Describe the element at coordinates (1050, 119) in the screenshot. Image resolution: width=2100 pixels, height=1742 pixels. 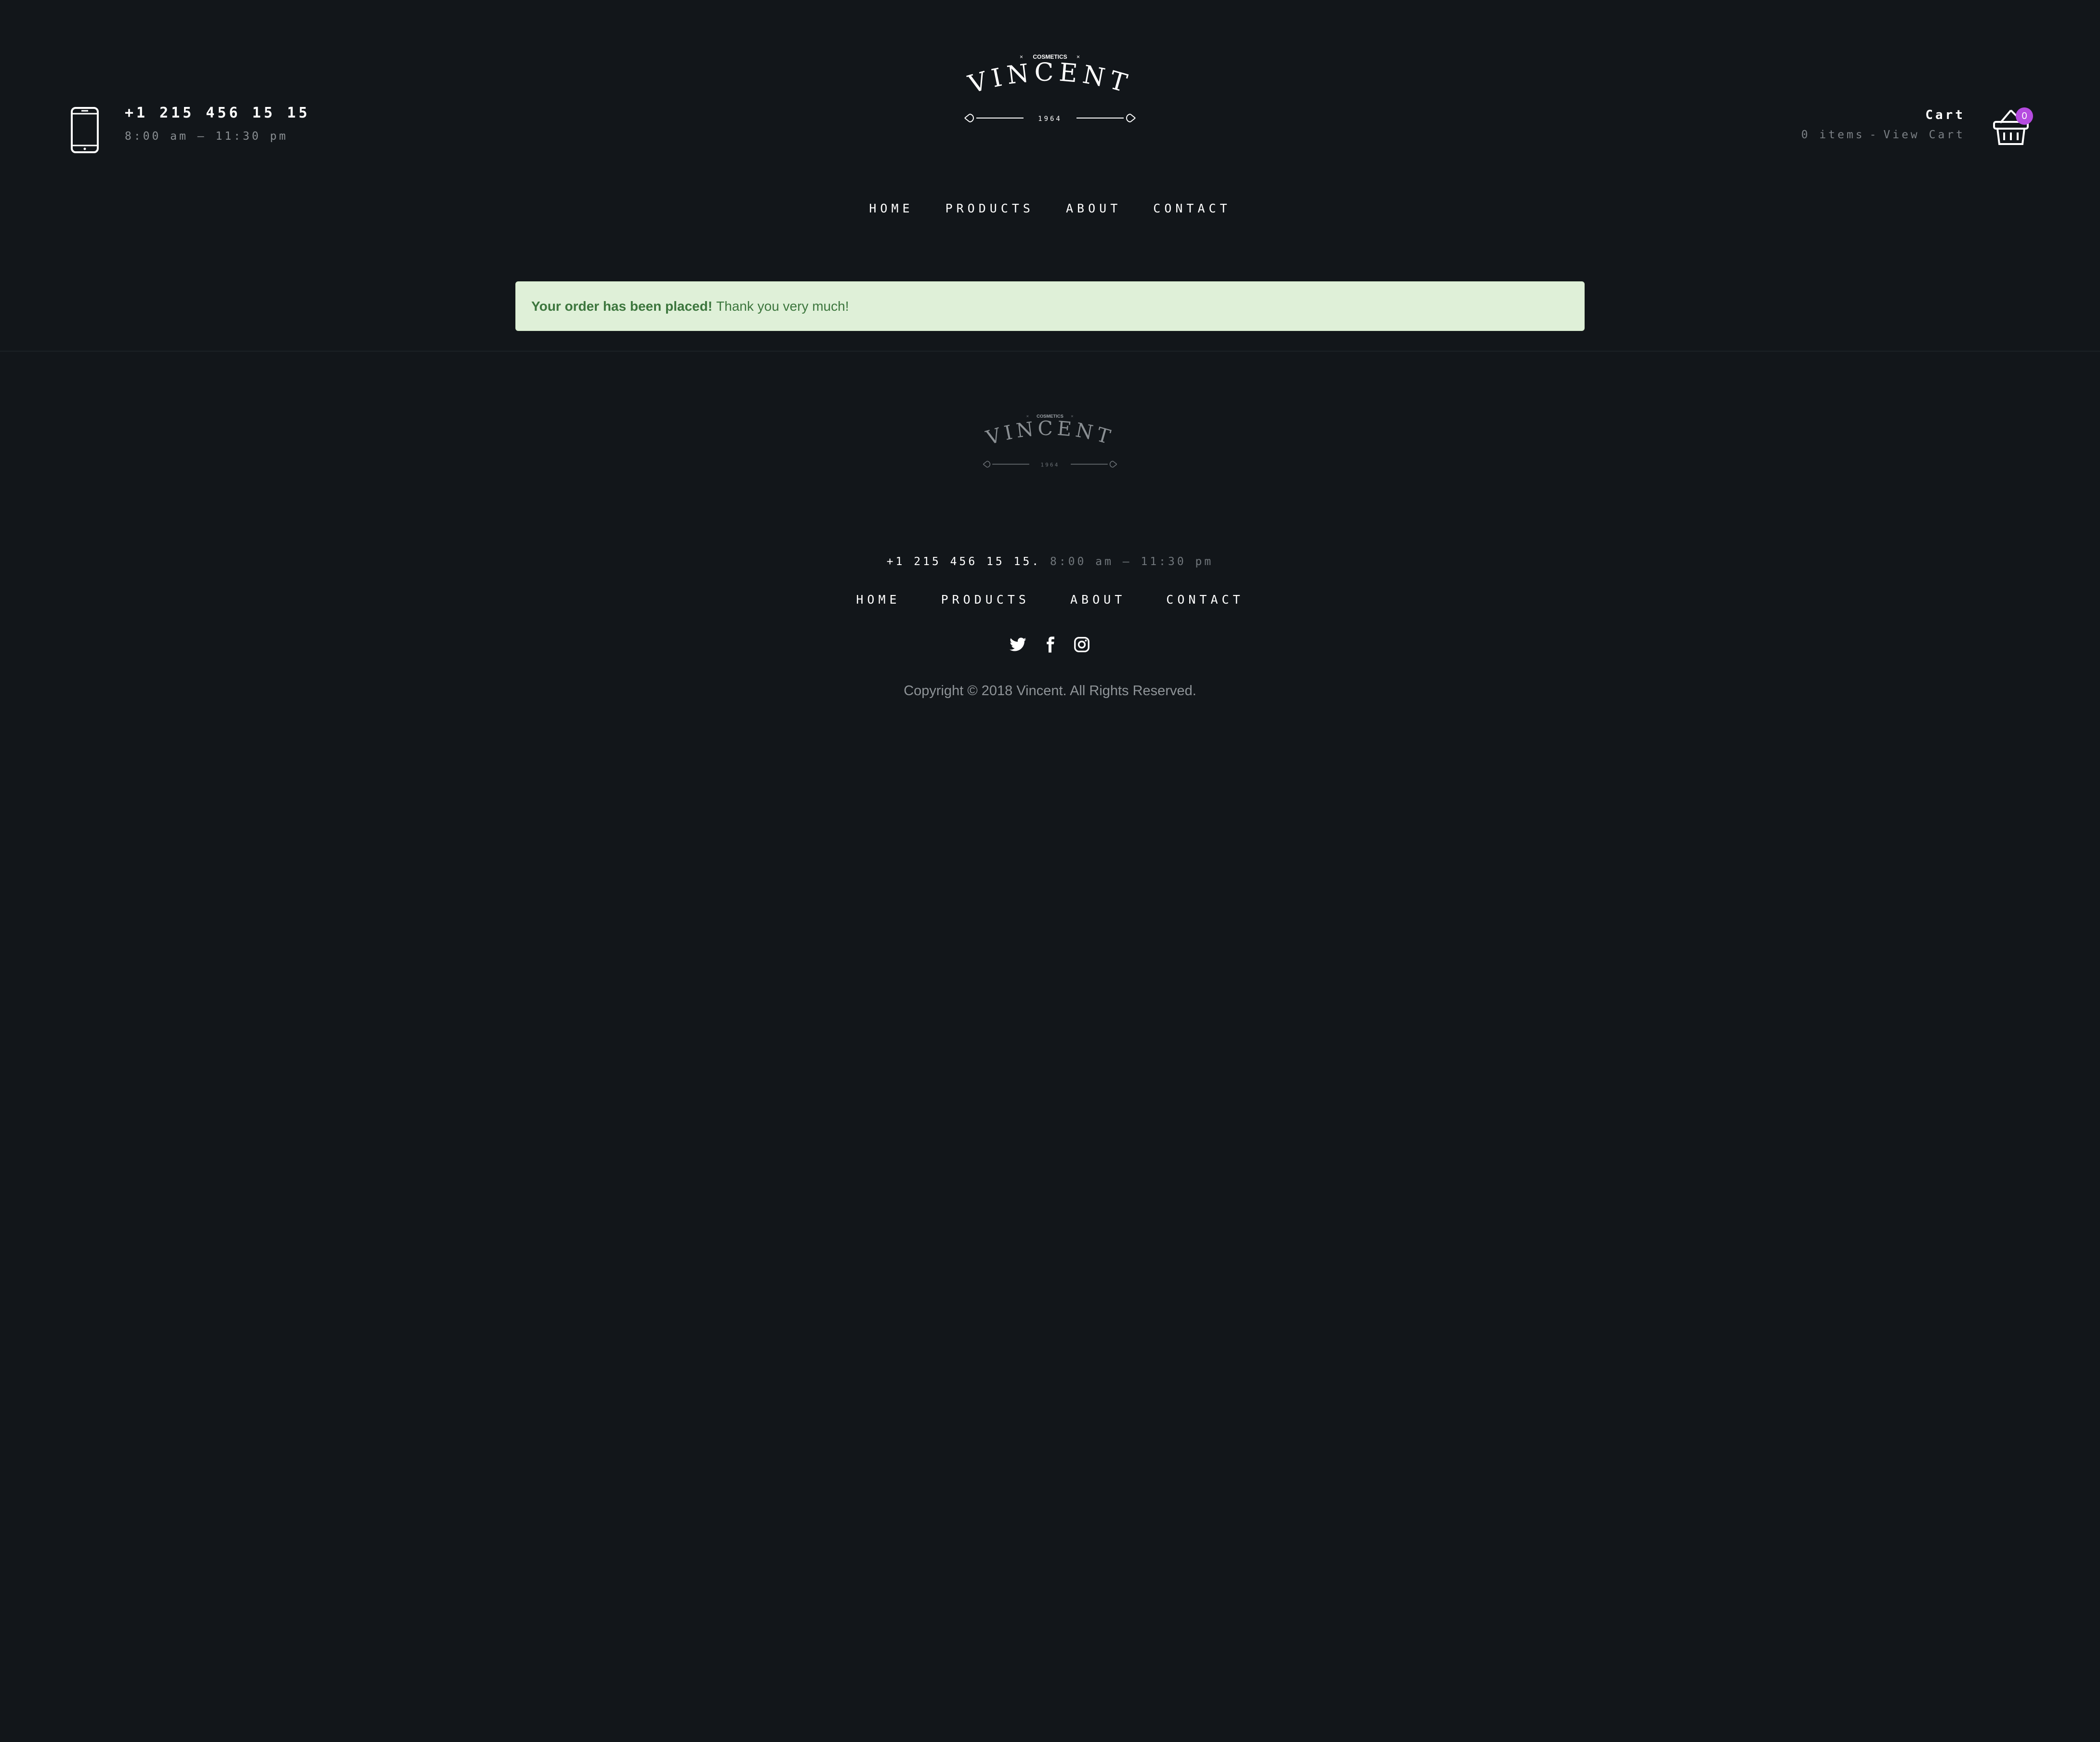
I see `logo-year: 1964` at that location.